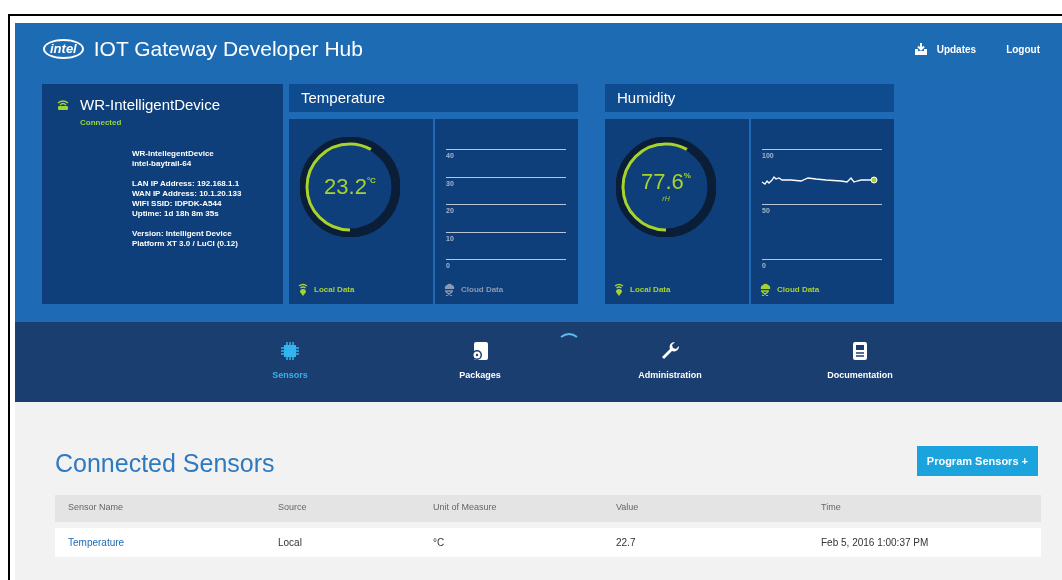 The image size is (1062, 580). I want to click on column-header: Value, so click(628, 508).